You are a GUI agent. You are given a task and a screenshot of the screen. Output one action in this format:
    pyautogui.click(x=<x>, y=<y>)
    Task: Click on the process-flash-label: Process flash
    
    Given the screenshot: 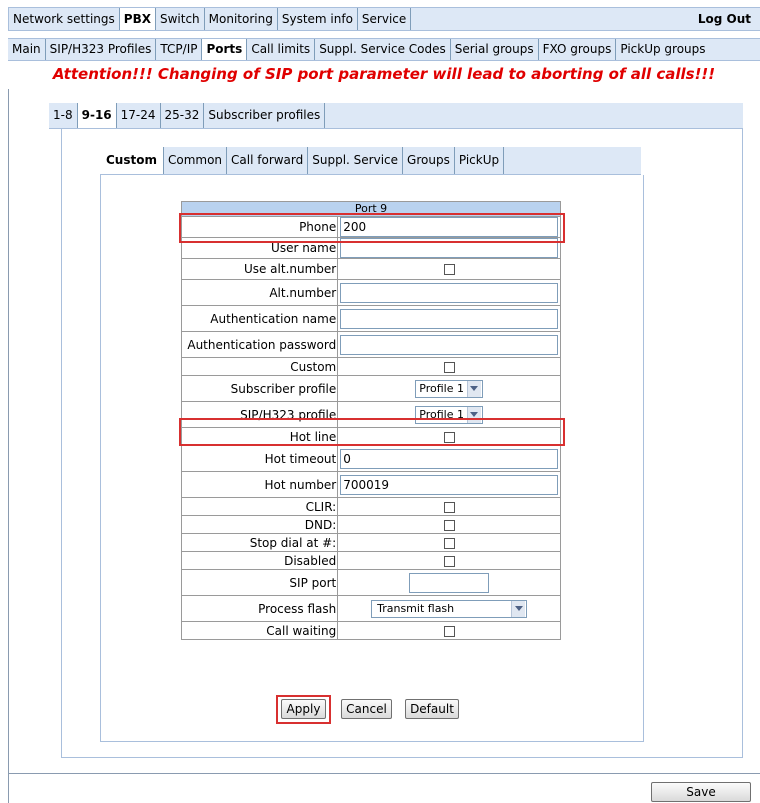 What is the action you would take?
    pyautogui.click(x=259, y=608)
    